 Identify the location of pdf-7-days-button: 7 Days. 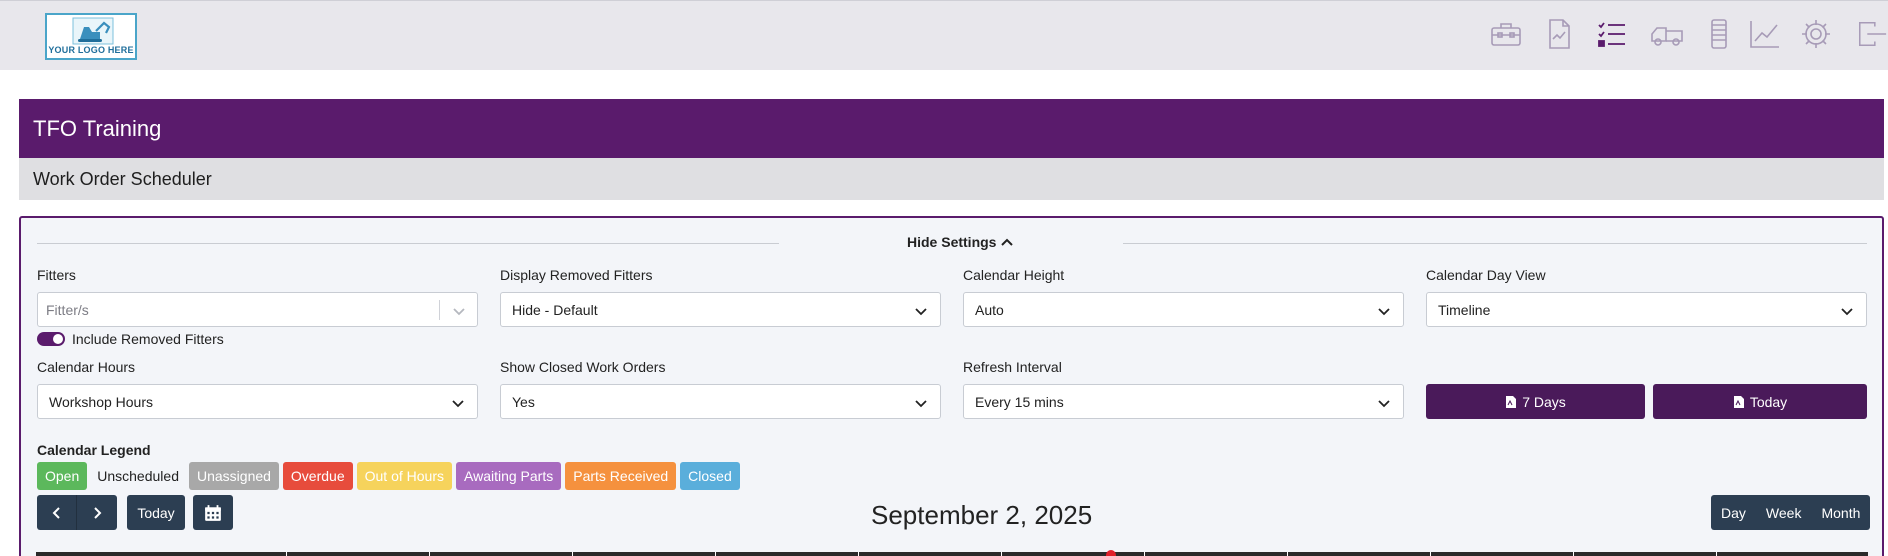
(1535, 401).